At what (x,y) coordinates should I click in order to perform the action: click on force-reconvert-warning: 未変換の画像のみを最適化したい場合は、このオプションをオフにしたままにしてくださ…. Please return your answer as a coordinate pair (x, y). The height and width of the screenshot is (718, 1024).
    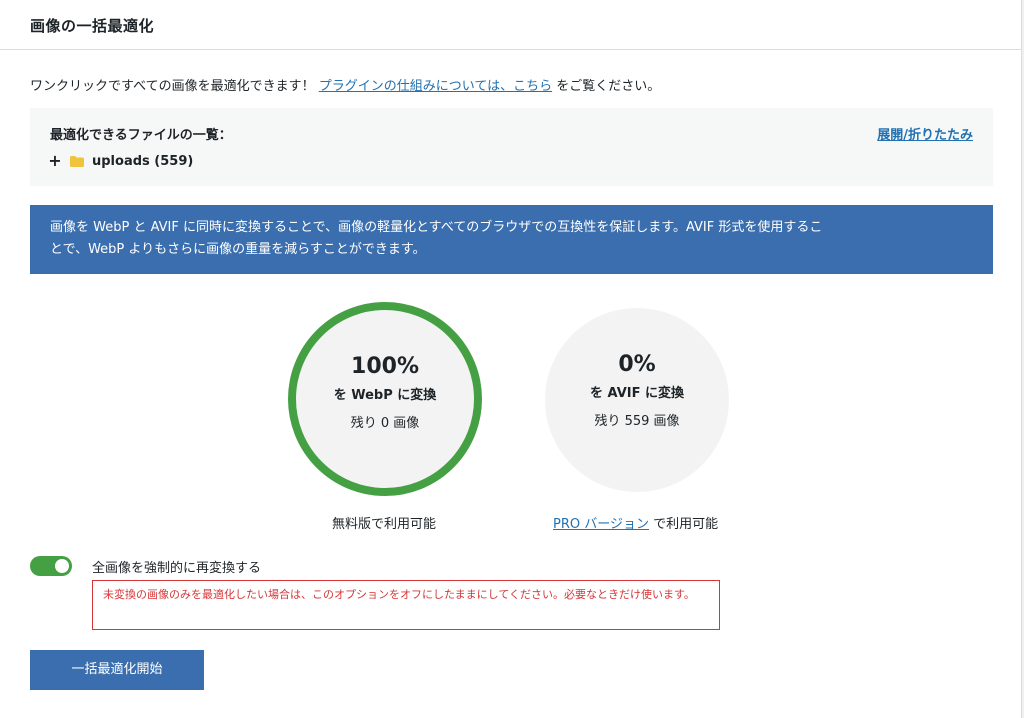
    Looking at the image, I should click on (406, 605).